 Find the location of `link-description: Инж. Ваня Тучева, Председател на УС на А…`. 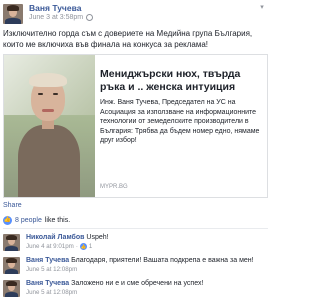

link-description: Инж. Ваня Тучева, Председател на УС на А… is located at coordinates (180, 121).